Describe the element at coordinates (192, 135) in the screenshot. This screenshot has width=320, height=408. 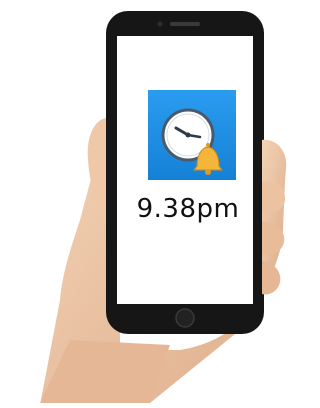
I see `alarm-clock-app-icon` at that location.